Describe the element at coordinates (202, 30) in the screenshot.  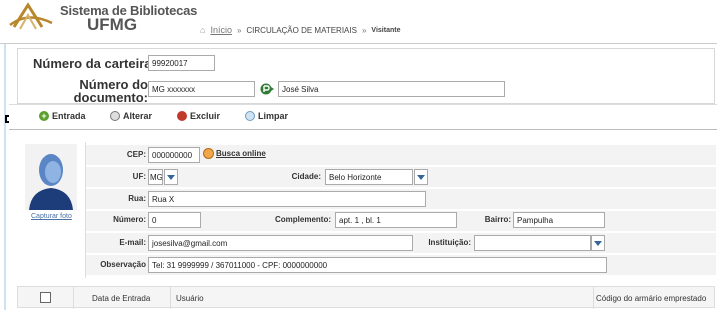
I see `home-icon: ⌂` at that location.